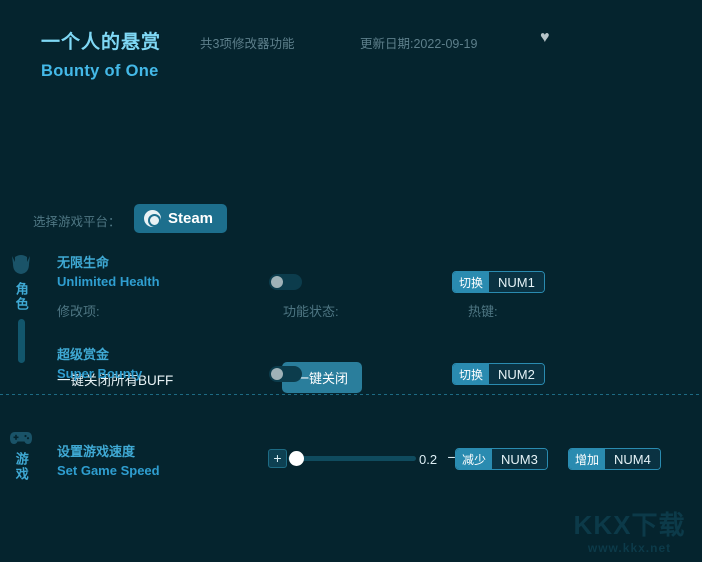 This screenshot has width=702, height=562. I want to click on hotkey-speed-decrease: 减少 NUM3, so click(501, 459).